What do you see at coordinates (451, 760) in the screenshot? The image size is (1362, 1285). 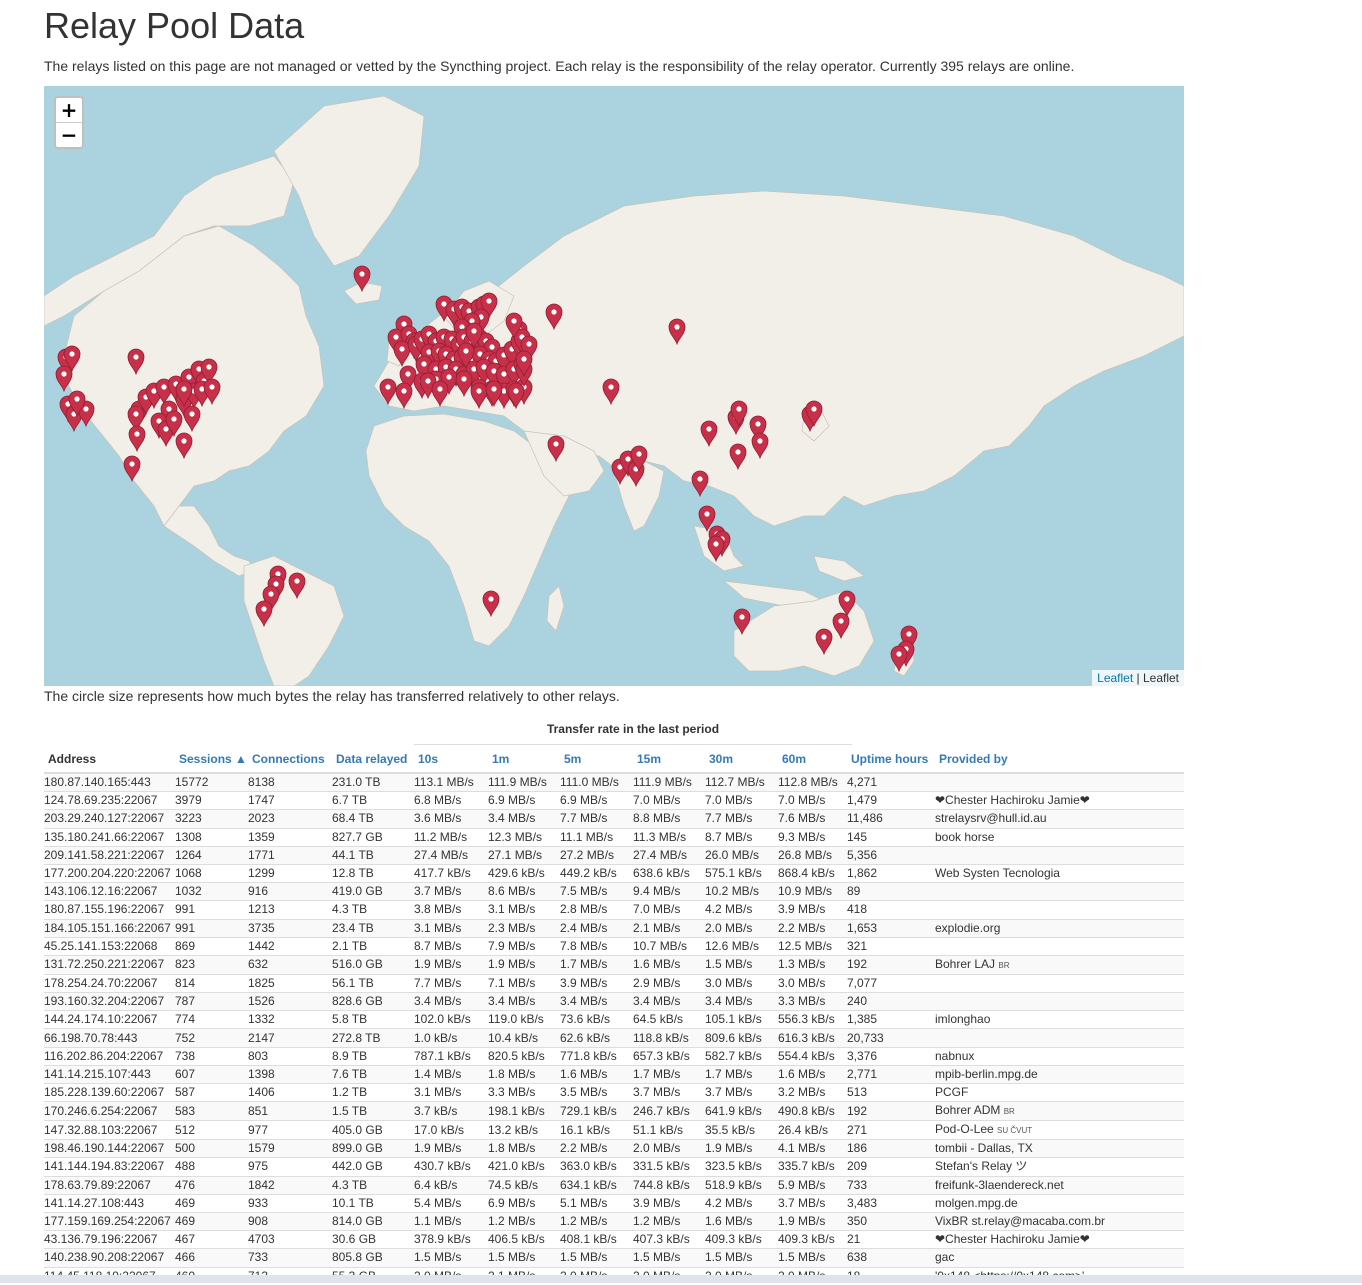 I see `column-header-rate-10s: 10s` at bounding box center [451, 760].